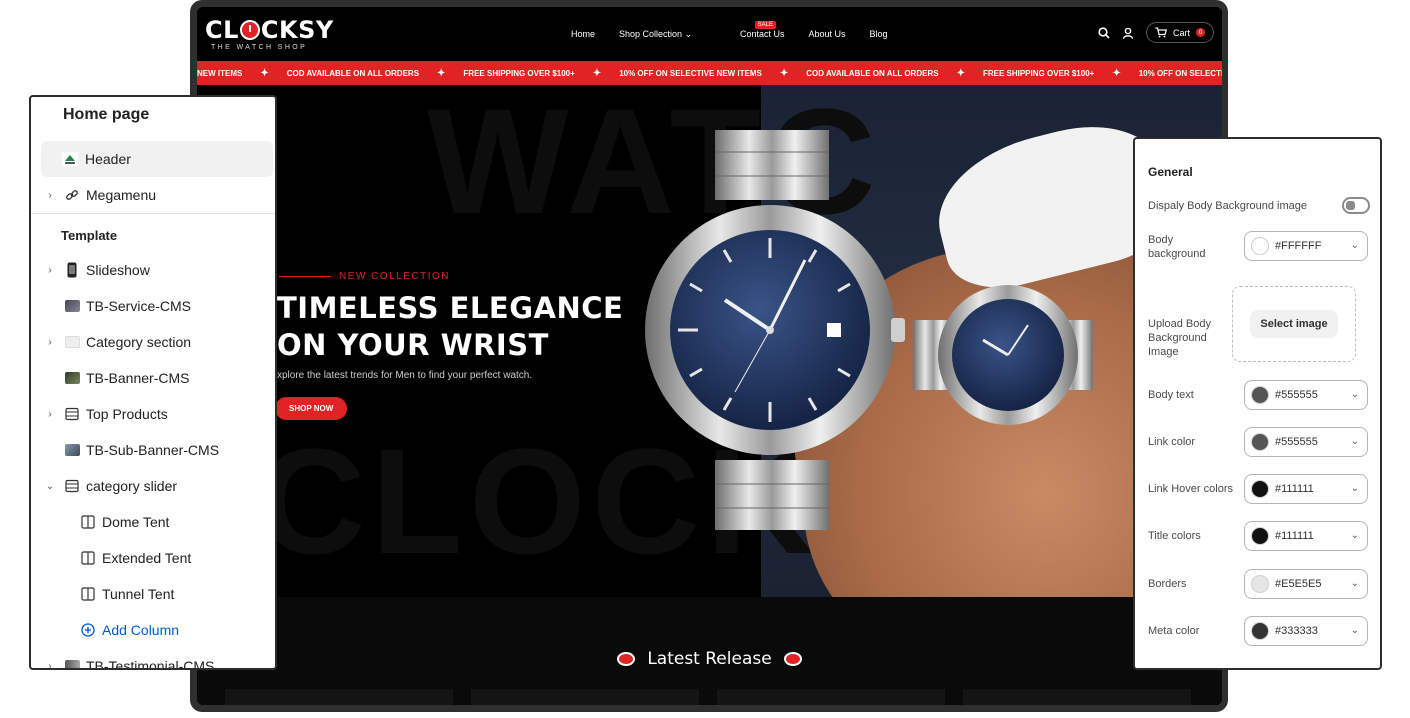 This screenshot has height=718, width=1410. Describe the element at coordinates (1179, 338) in the screenshot. I see `setting-label: Upload Body Background Image` at that location.